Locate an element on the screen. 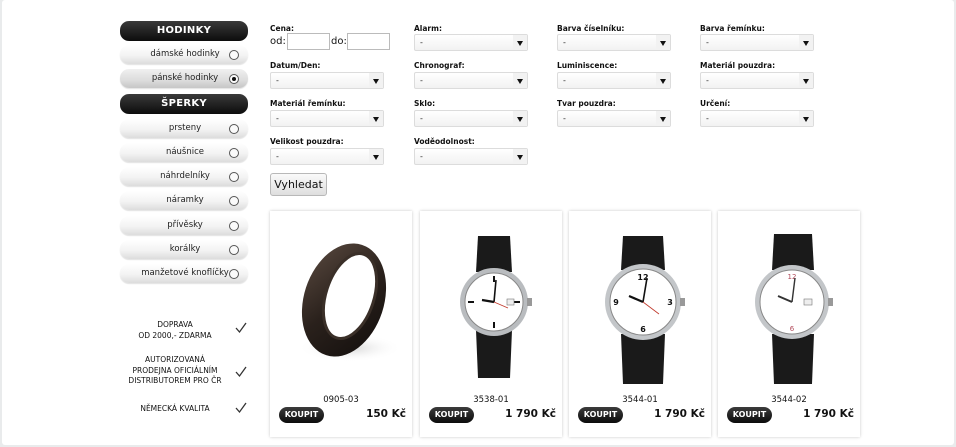  svg-text: 3 is located at coordinates (670, 302).